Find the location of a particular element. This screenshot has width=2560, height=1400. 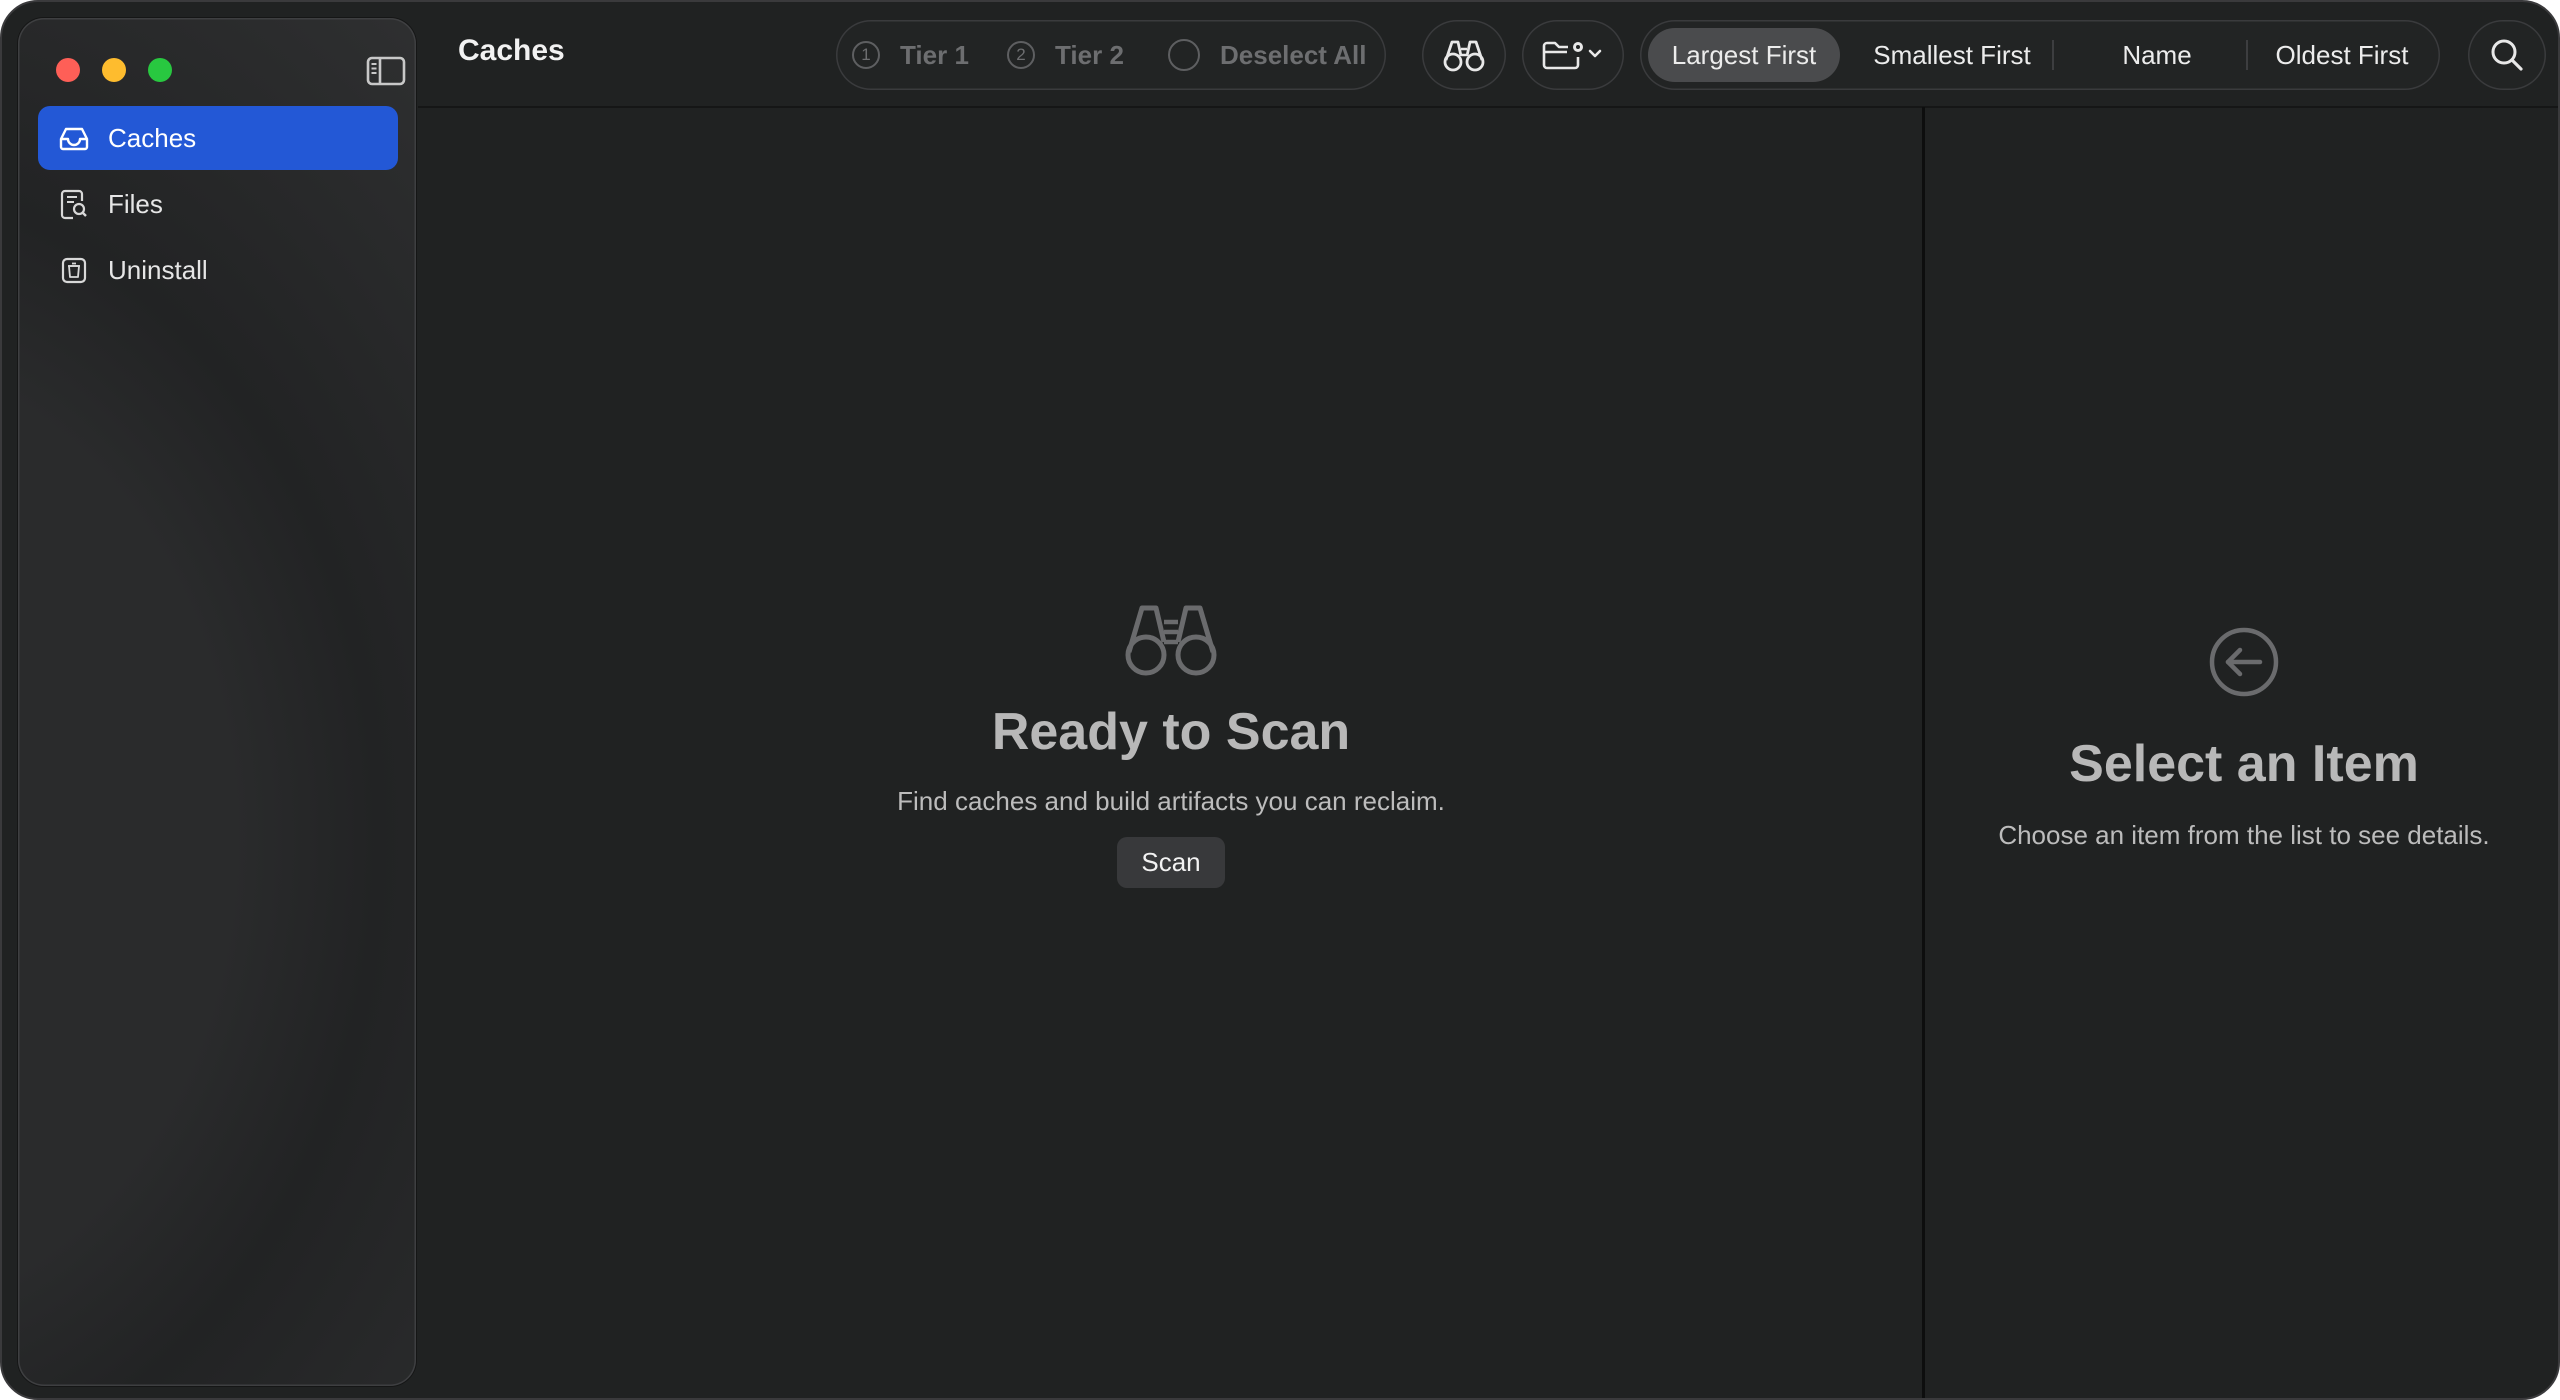

empty-state-title: Ready to Scan is located at coordinates (1171, 732).